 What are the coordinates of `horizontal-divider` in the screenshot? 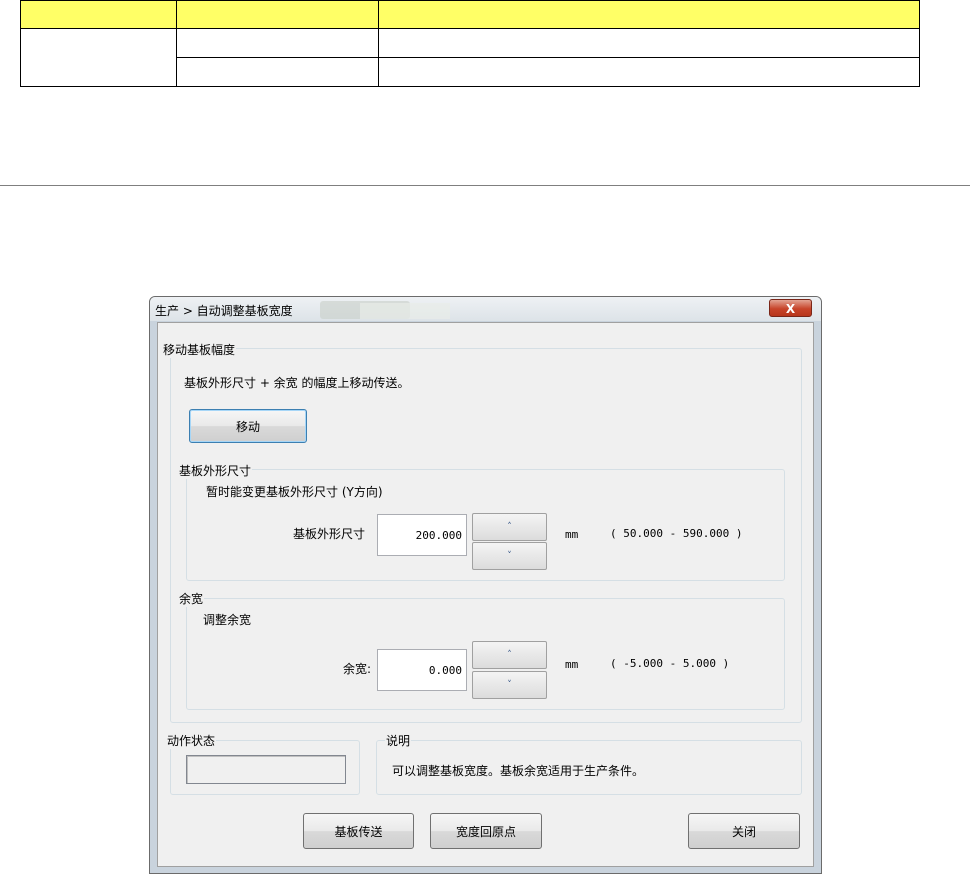 It's located at (485, 185).